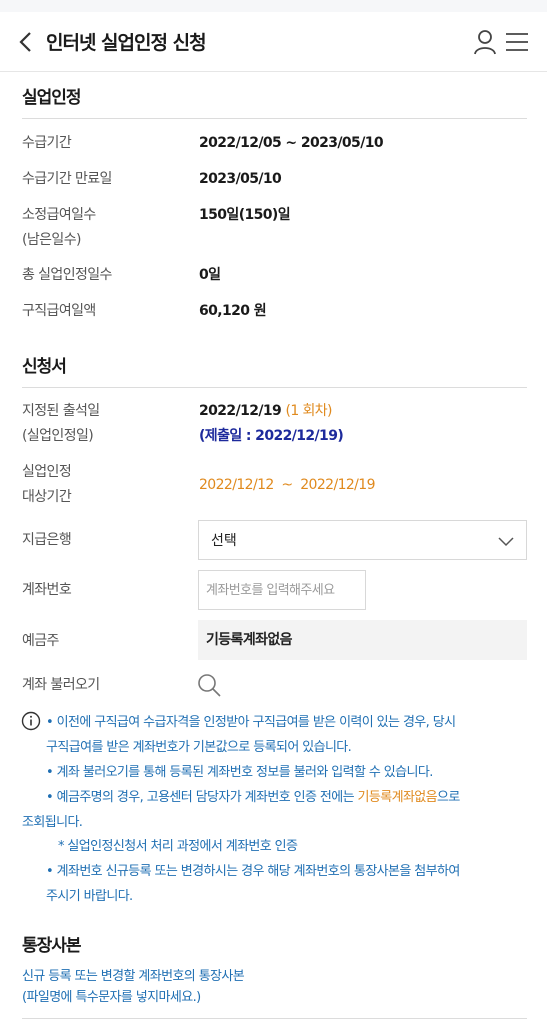 This screenshot has height=1024, width=547. I want to click on bank-select: 선택, so click(362, 540).